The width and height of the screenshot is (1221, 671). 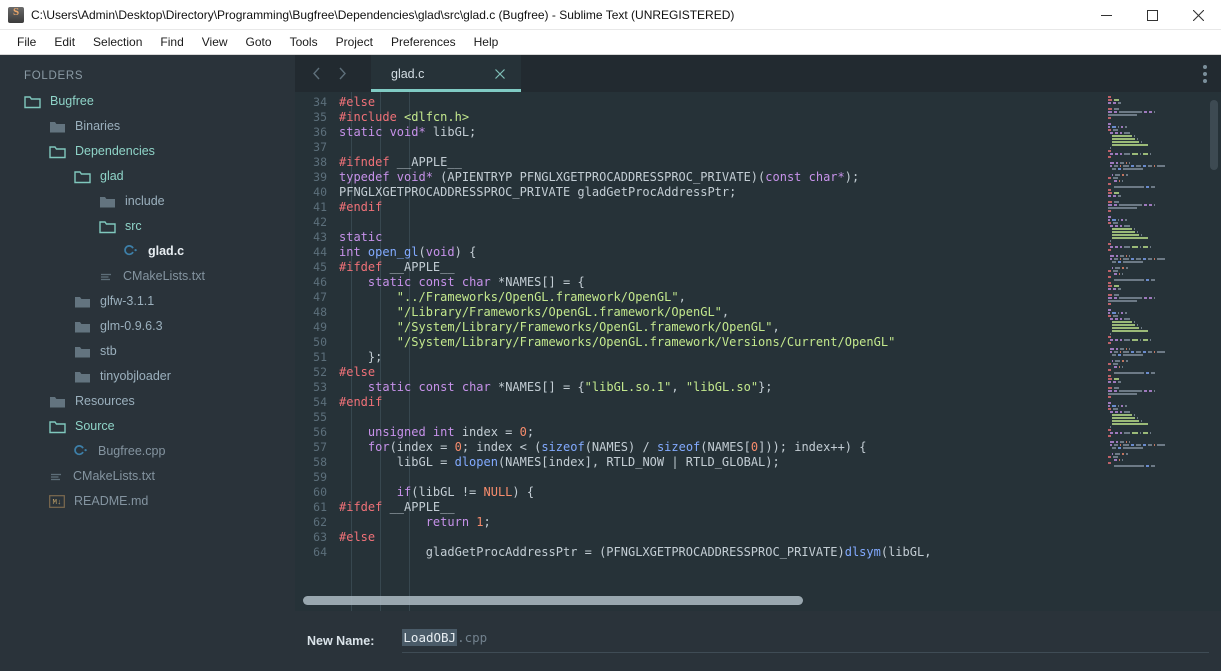 I want to click on tree-item-label: Bugfree, so click(x=72, y=101).